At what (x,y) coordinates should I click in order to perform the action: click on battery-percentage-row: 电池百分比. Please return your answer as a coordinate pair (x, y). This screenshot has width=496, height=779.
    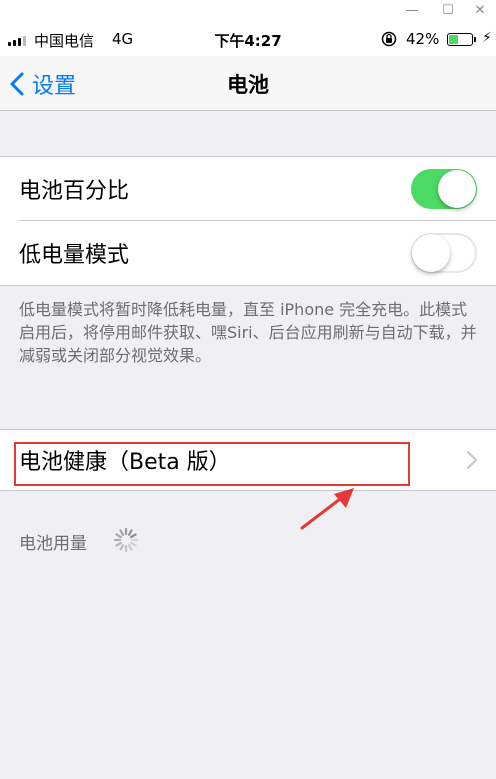
    Looking at the image, I should click on (248, 189).